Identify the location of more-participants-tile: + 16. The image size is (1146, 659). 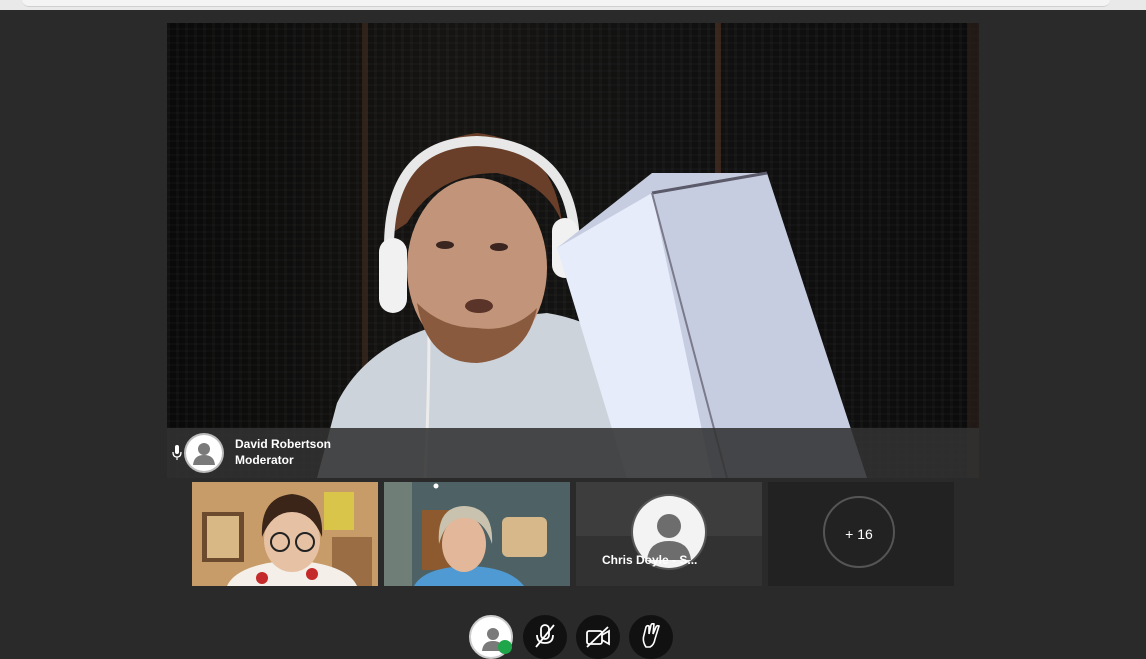
(861, 534).